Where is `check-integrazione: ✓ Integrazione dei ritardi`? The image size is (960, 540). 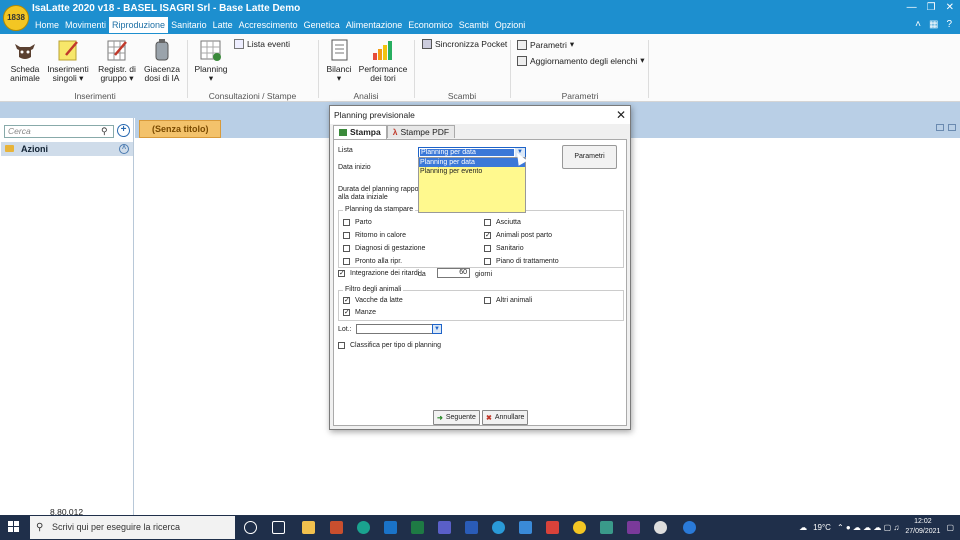 check-integrazione: ✓ Integrazione dei ritardi is located at coordinates (378, 273).